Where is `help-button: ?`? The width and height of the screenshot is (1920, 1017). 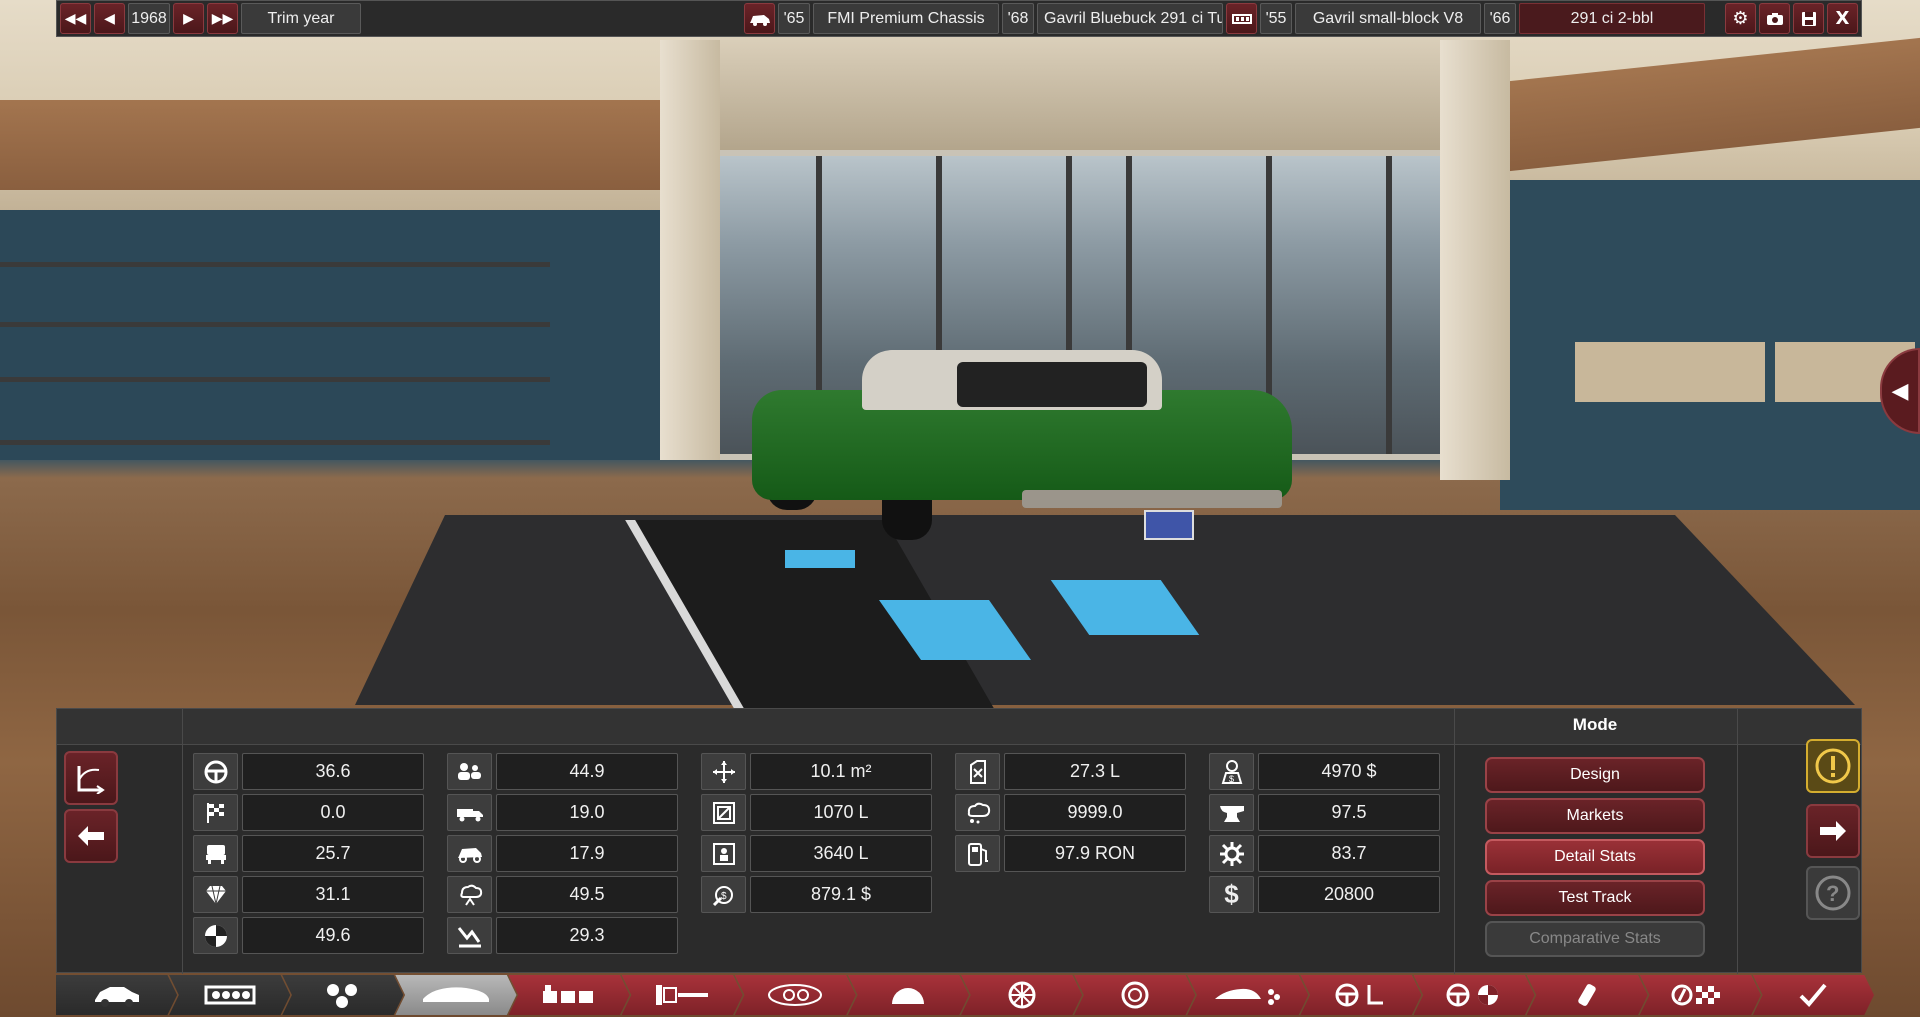
help-button: ? is located at coordinates (1833, 893).